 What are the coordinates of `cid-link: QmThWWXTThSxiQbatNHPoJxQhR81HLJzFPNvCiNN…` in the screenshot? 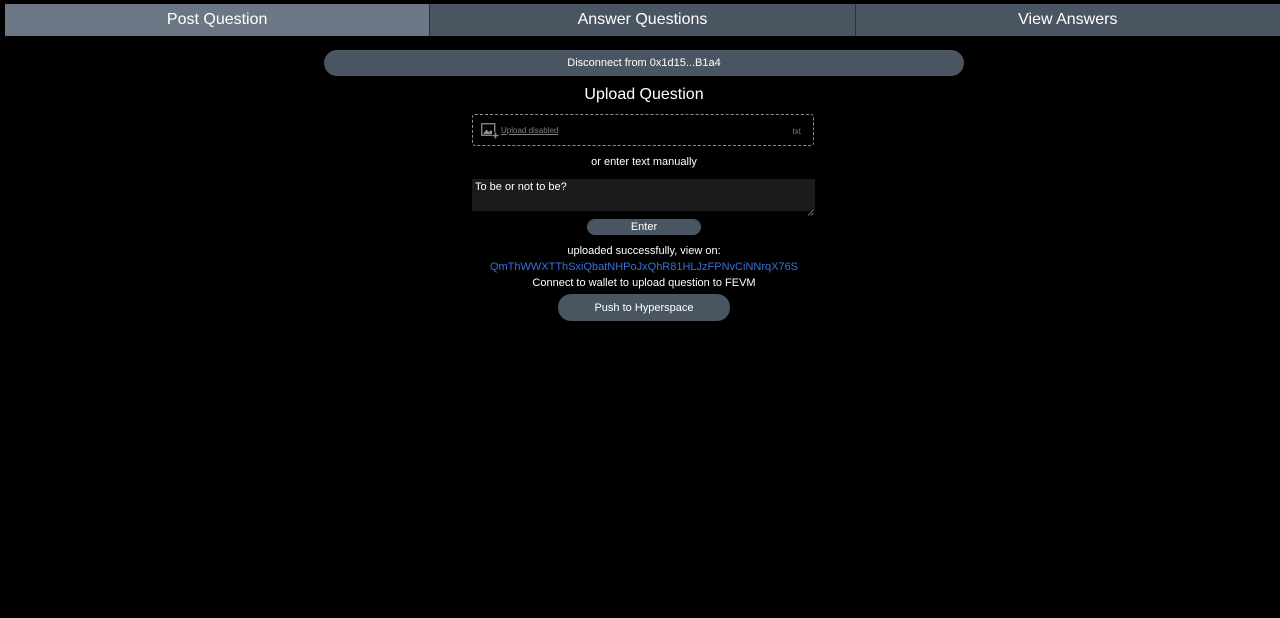 It's located at (640, 267).